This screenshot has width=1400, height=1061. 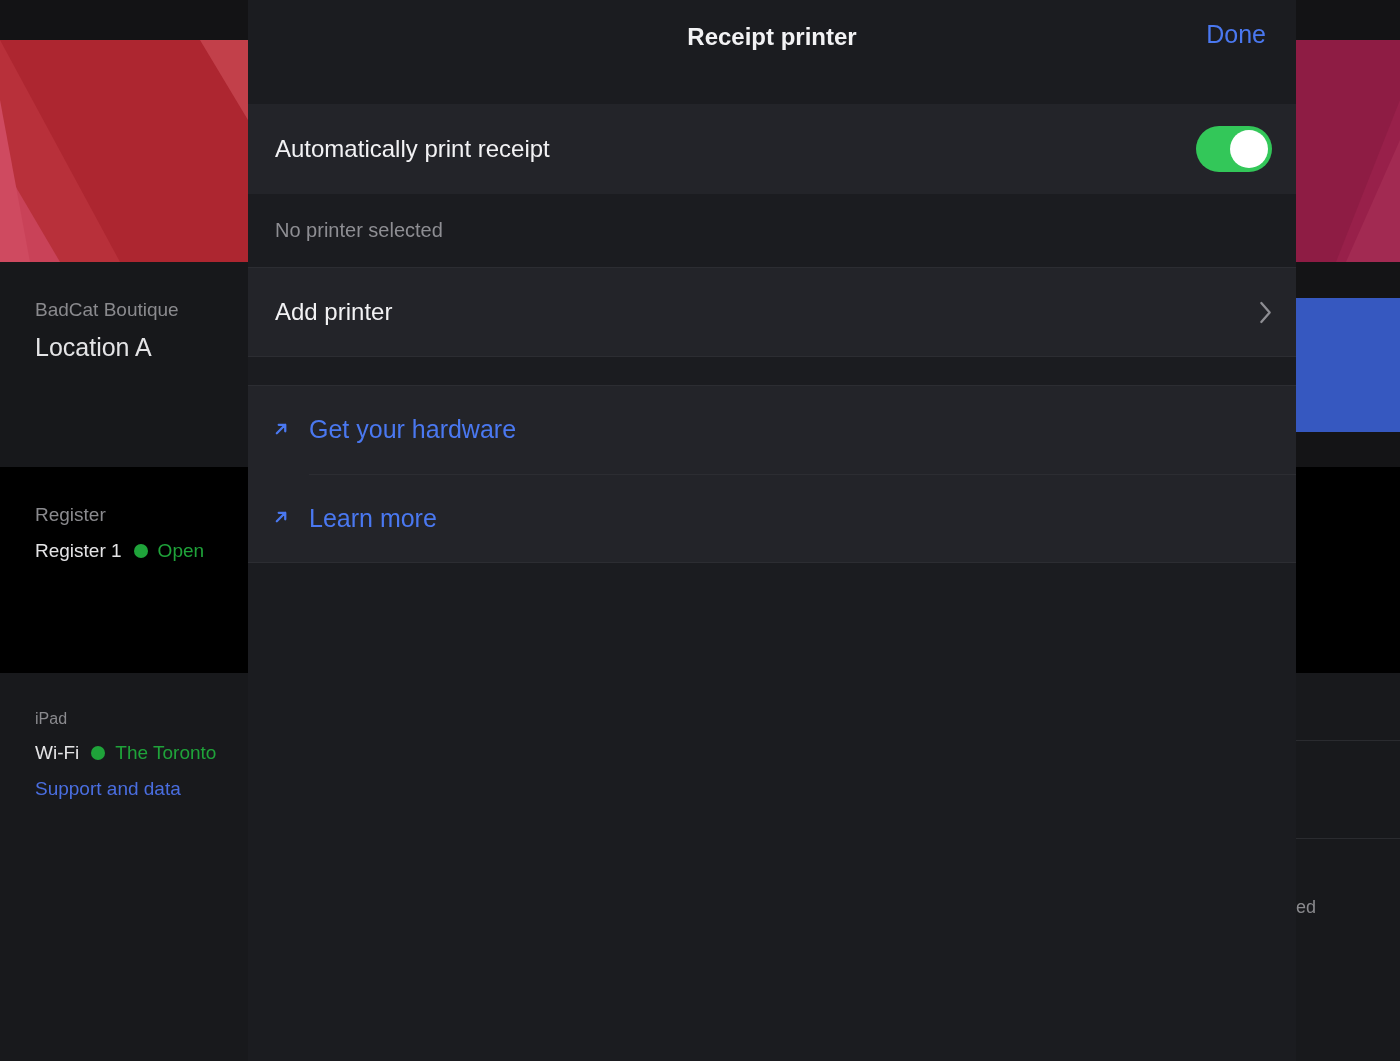 What do you see at coordinates (52, 719) in the screenshot?
I see `device-label: iPad` at bounding box center [52, 719].